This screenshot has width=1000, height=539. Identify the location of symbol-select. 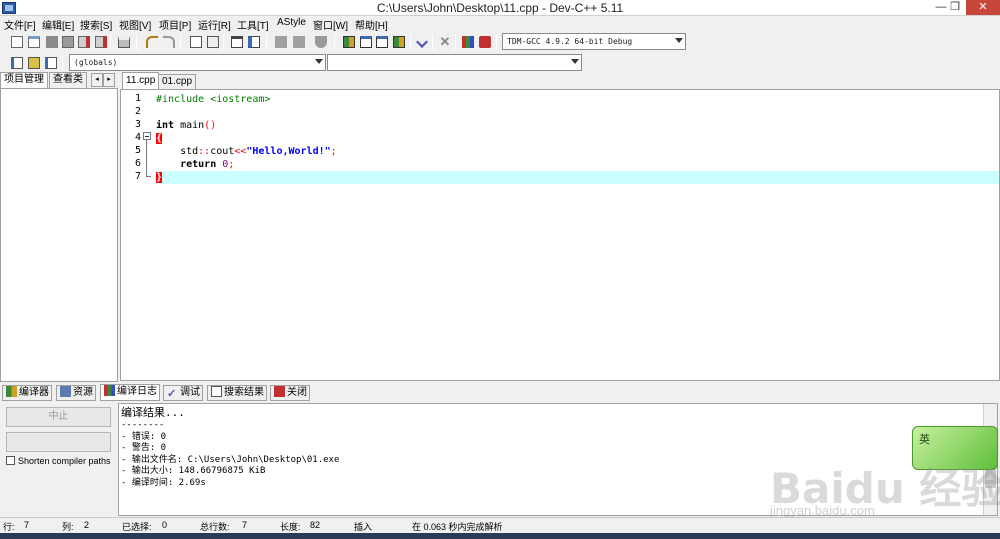
(454, 62).